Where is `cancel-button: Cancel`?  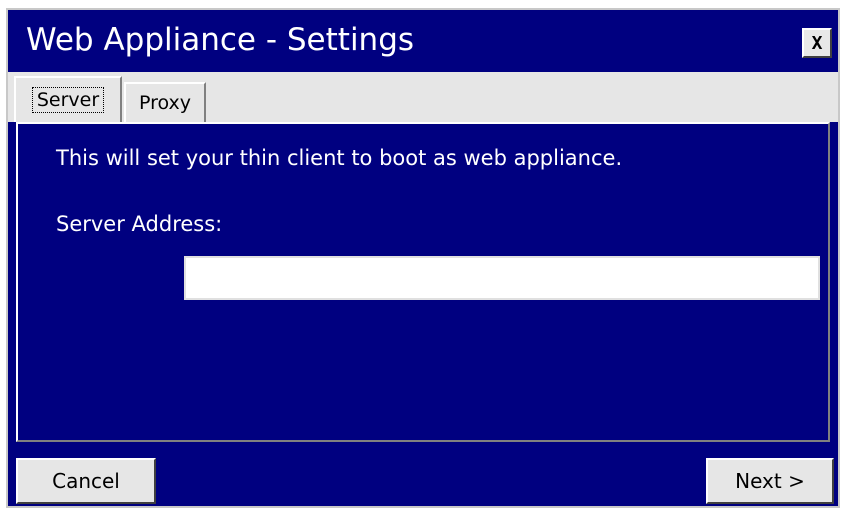 cancel-button: Cancel is located at coordinates (86, 481).